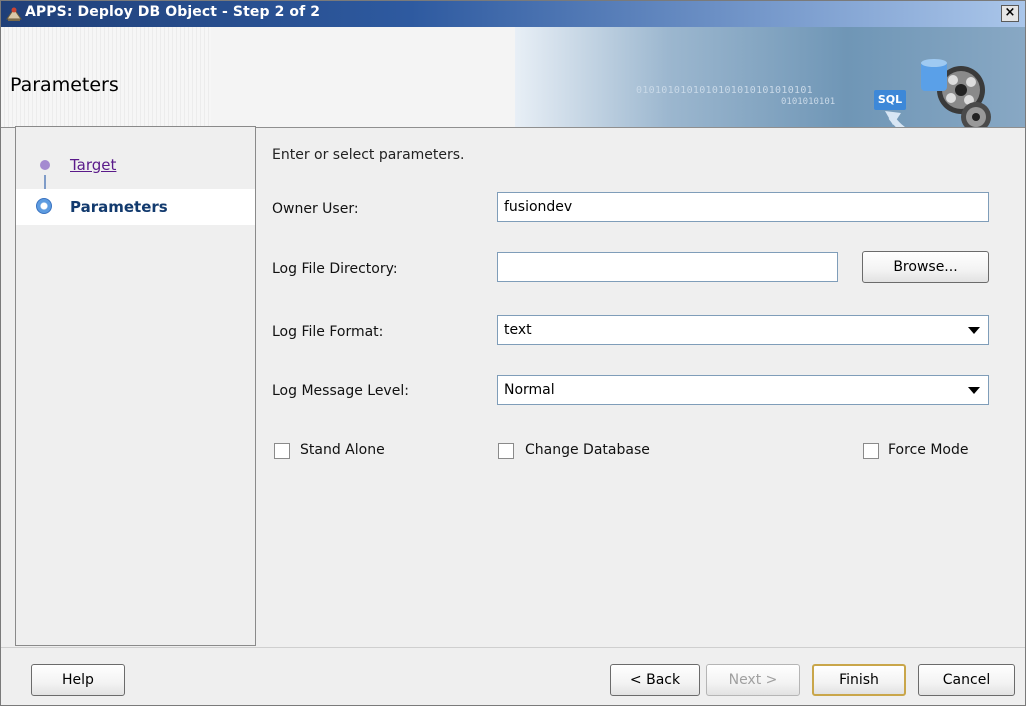 This screenshot has height=706, width=1026. What do you see at coordinates (14, 14) in the screenshot?
I see `app-icon` at bounding box center [14, 14].